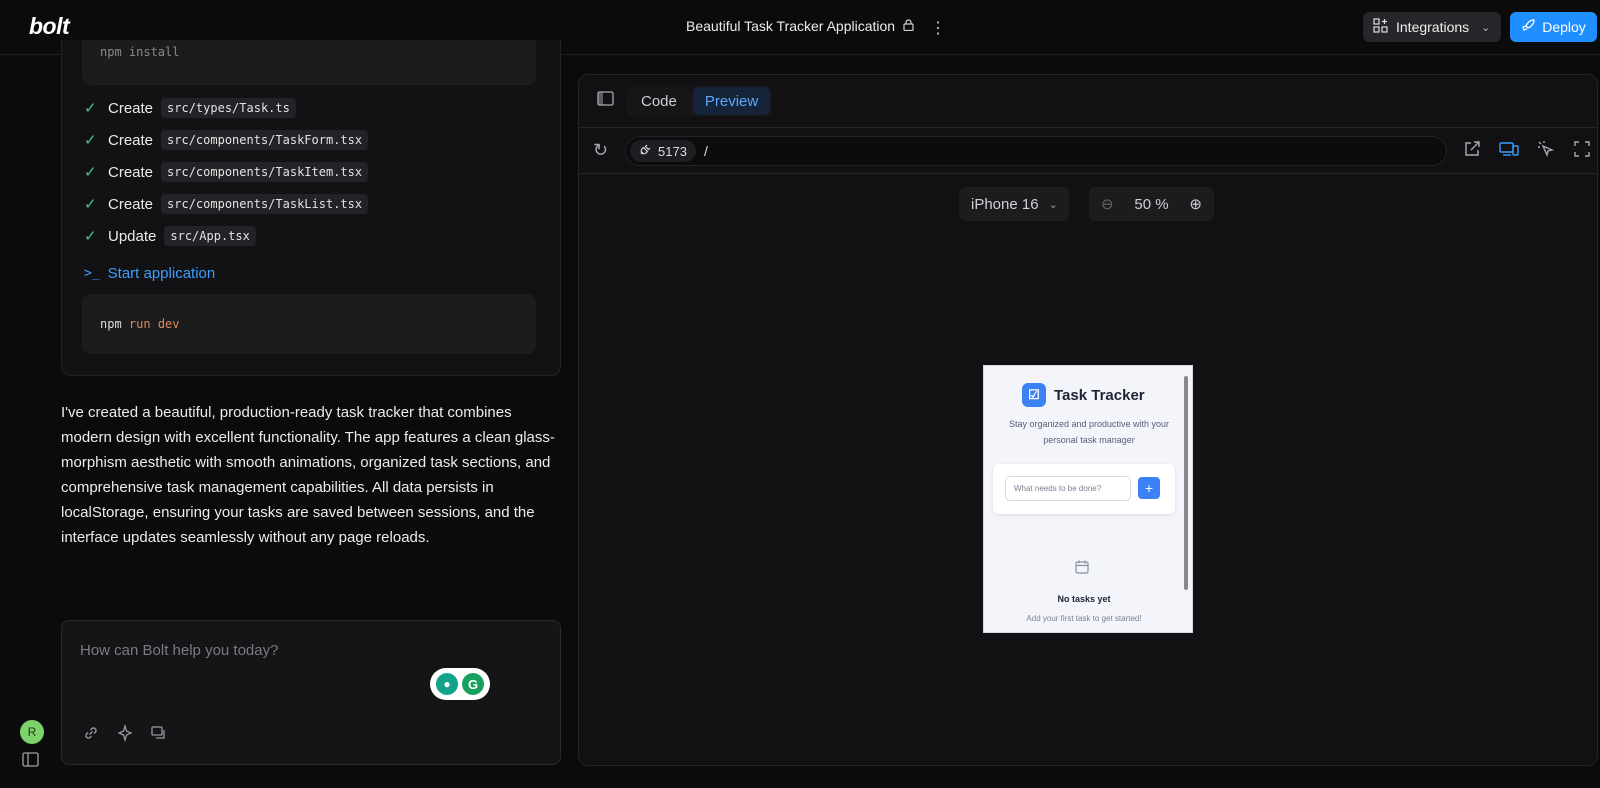 The height and width of the screenshot is (788, 1600). I want to click on zoom-control: ⊖ 50 % ⊕, so click(1151, 204).